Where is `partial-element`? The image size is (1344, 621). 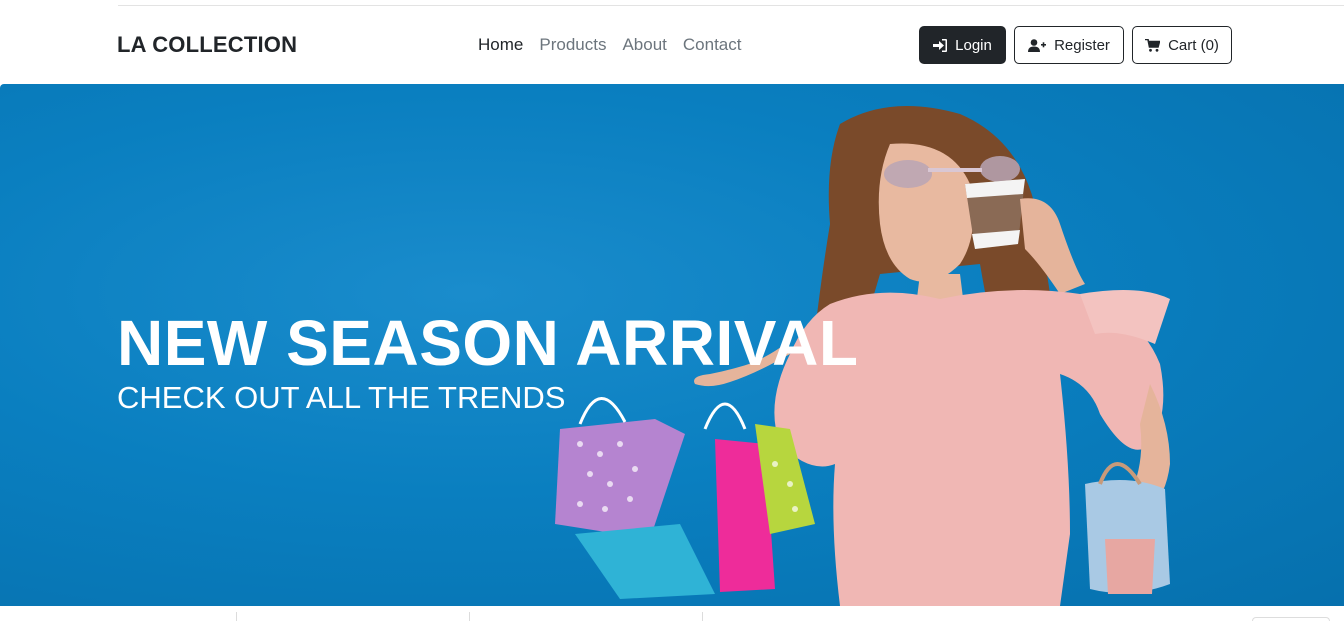 partial-element is located at coordinates (1291, 619).